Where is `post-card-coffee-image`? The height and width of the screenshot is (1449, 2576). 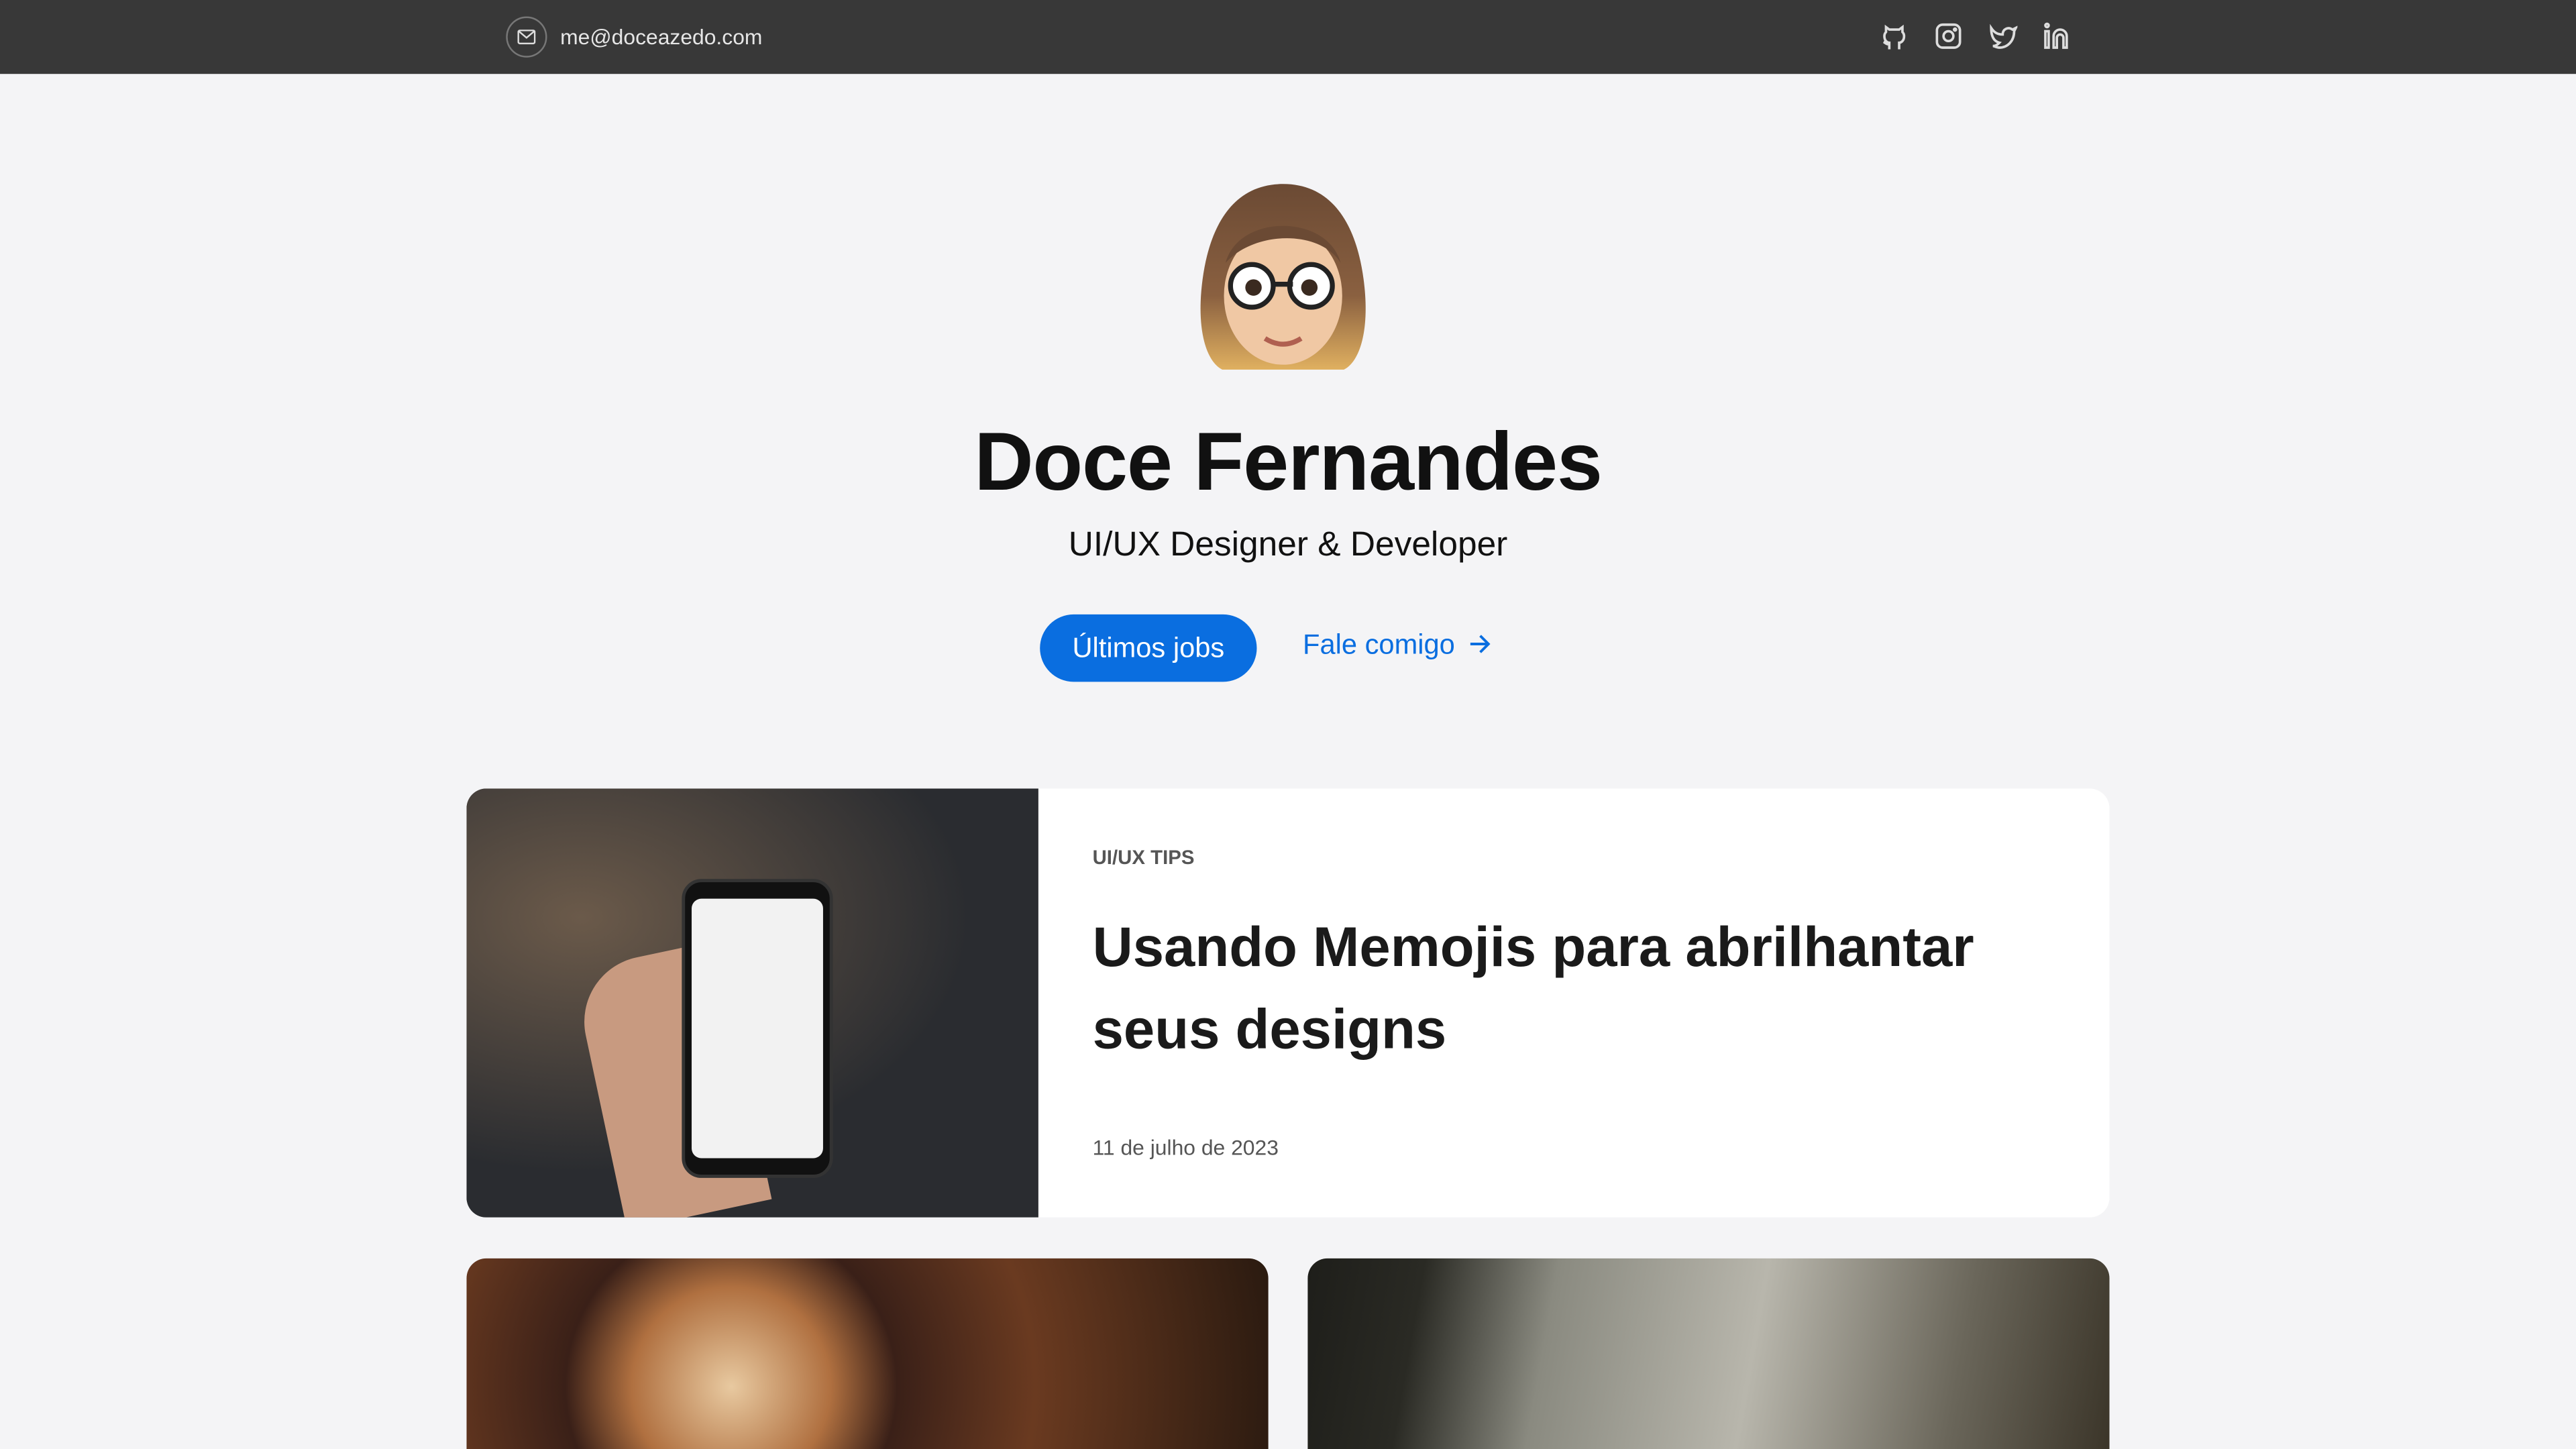 post-card-coffee-image is located at coordinates (867, 1353).